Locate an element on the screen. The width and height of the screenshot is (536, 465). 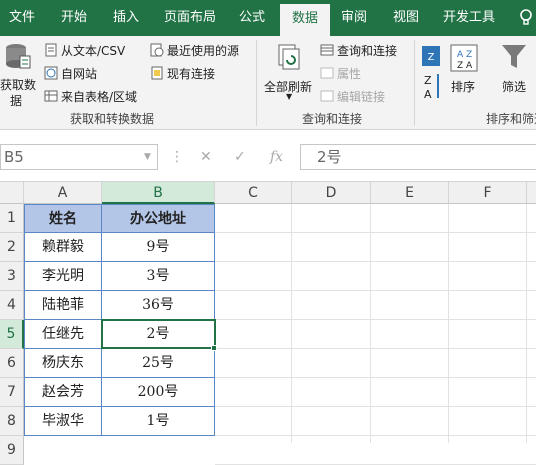
edit-links-button: 编辑链接 is located at coordinates (360, 96).